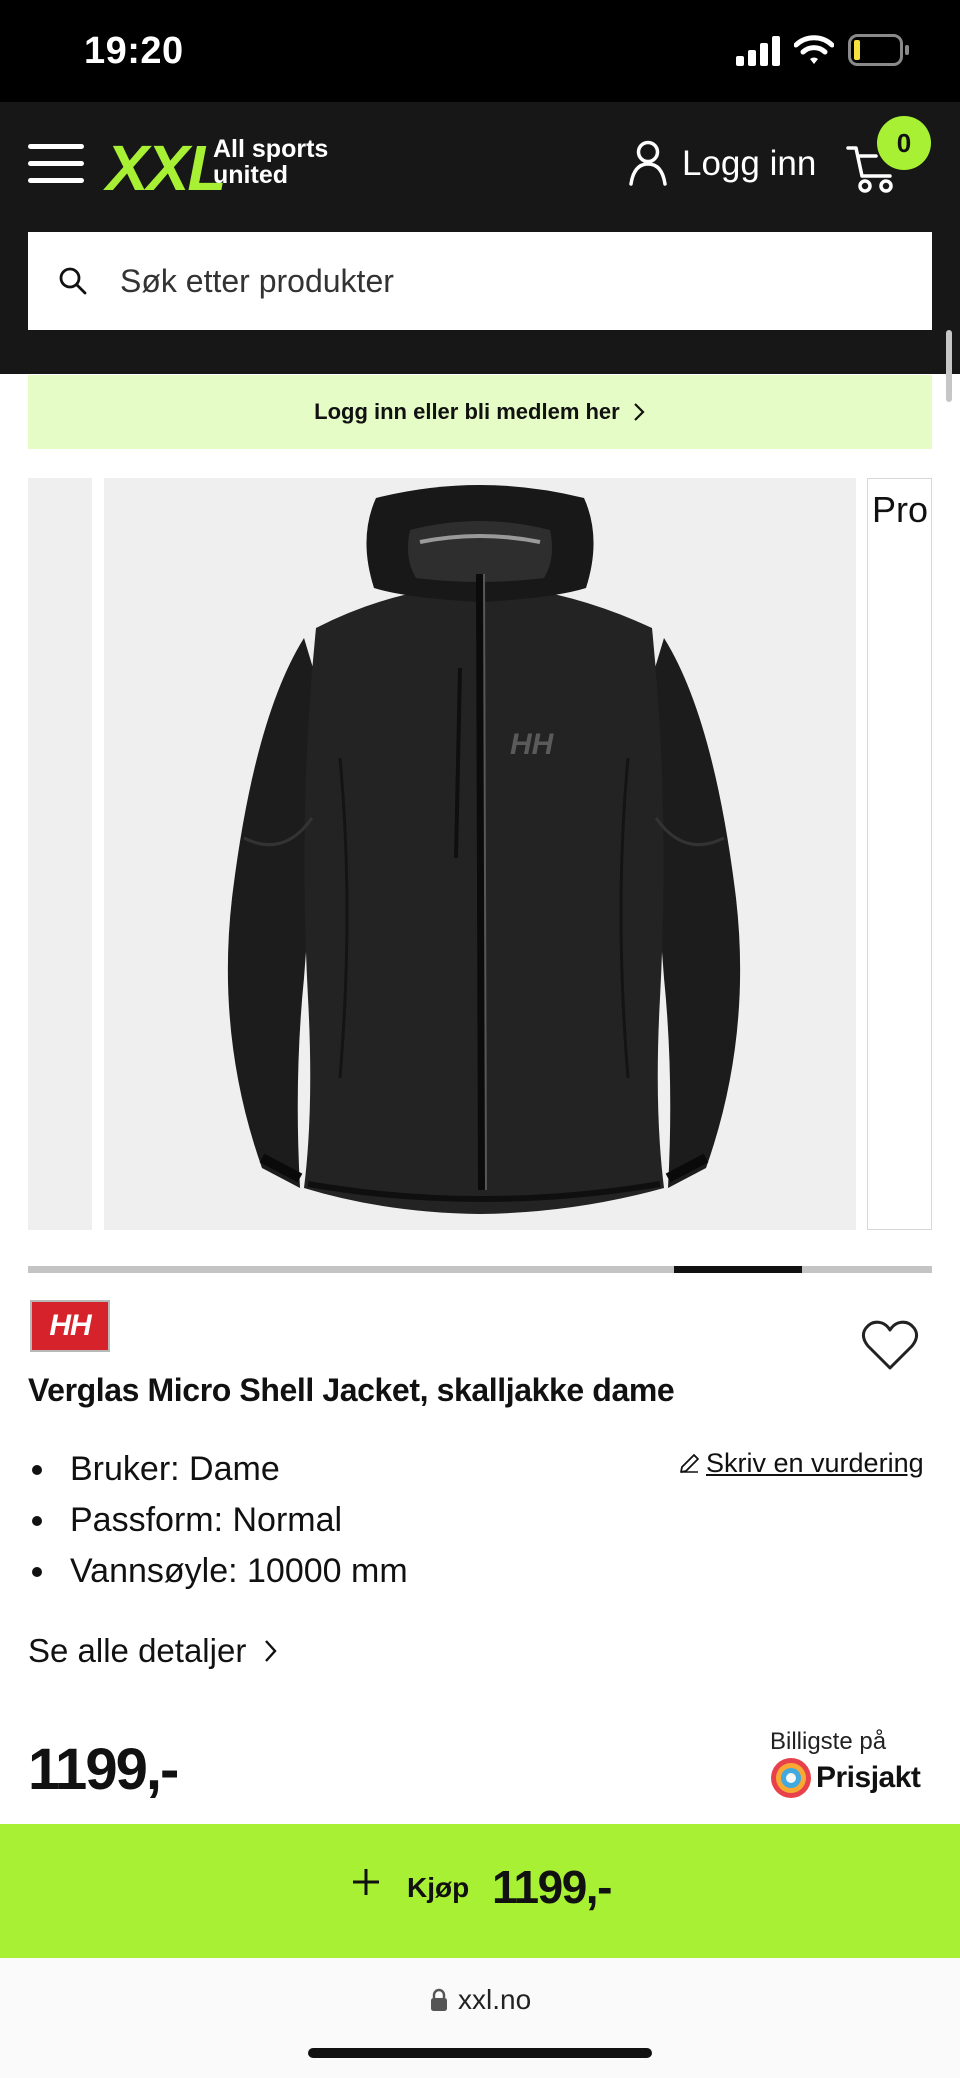  Describe the element at coordinates (949, 366) in the screenshot. I see `page-scrollbar` at that location.